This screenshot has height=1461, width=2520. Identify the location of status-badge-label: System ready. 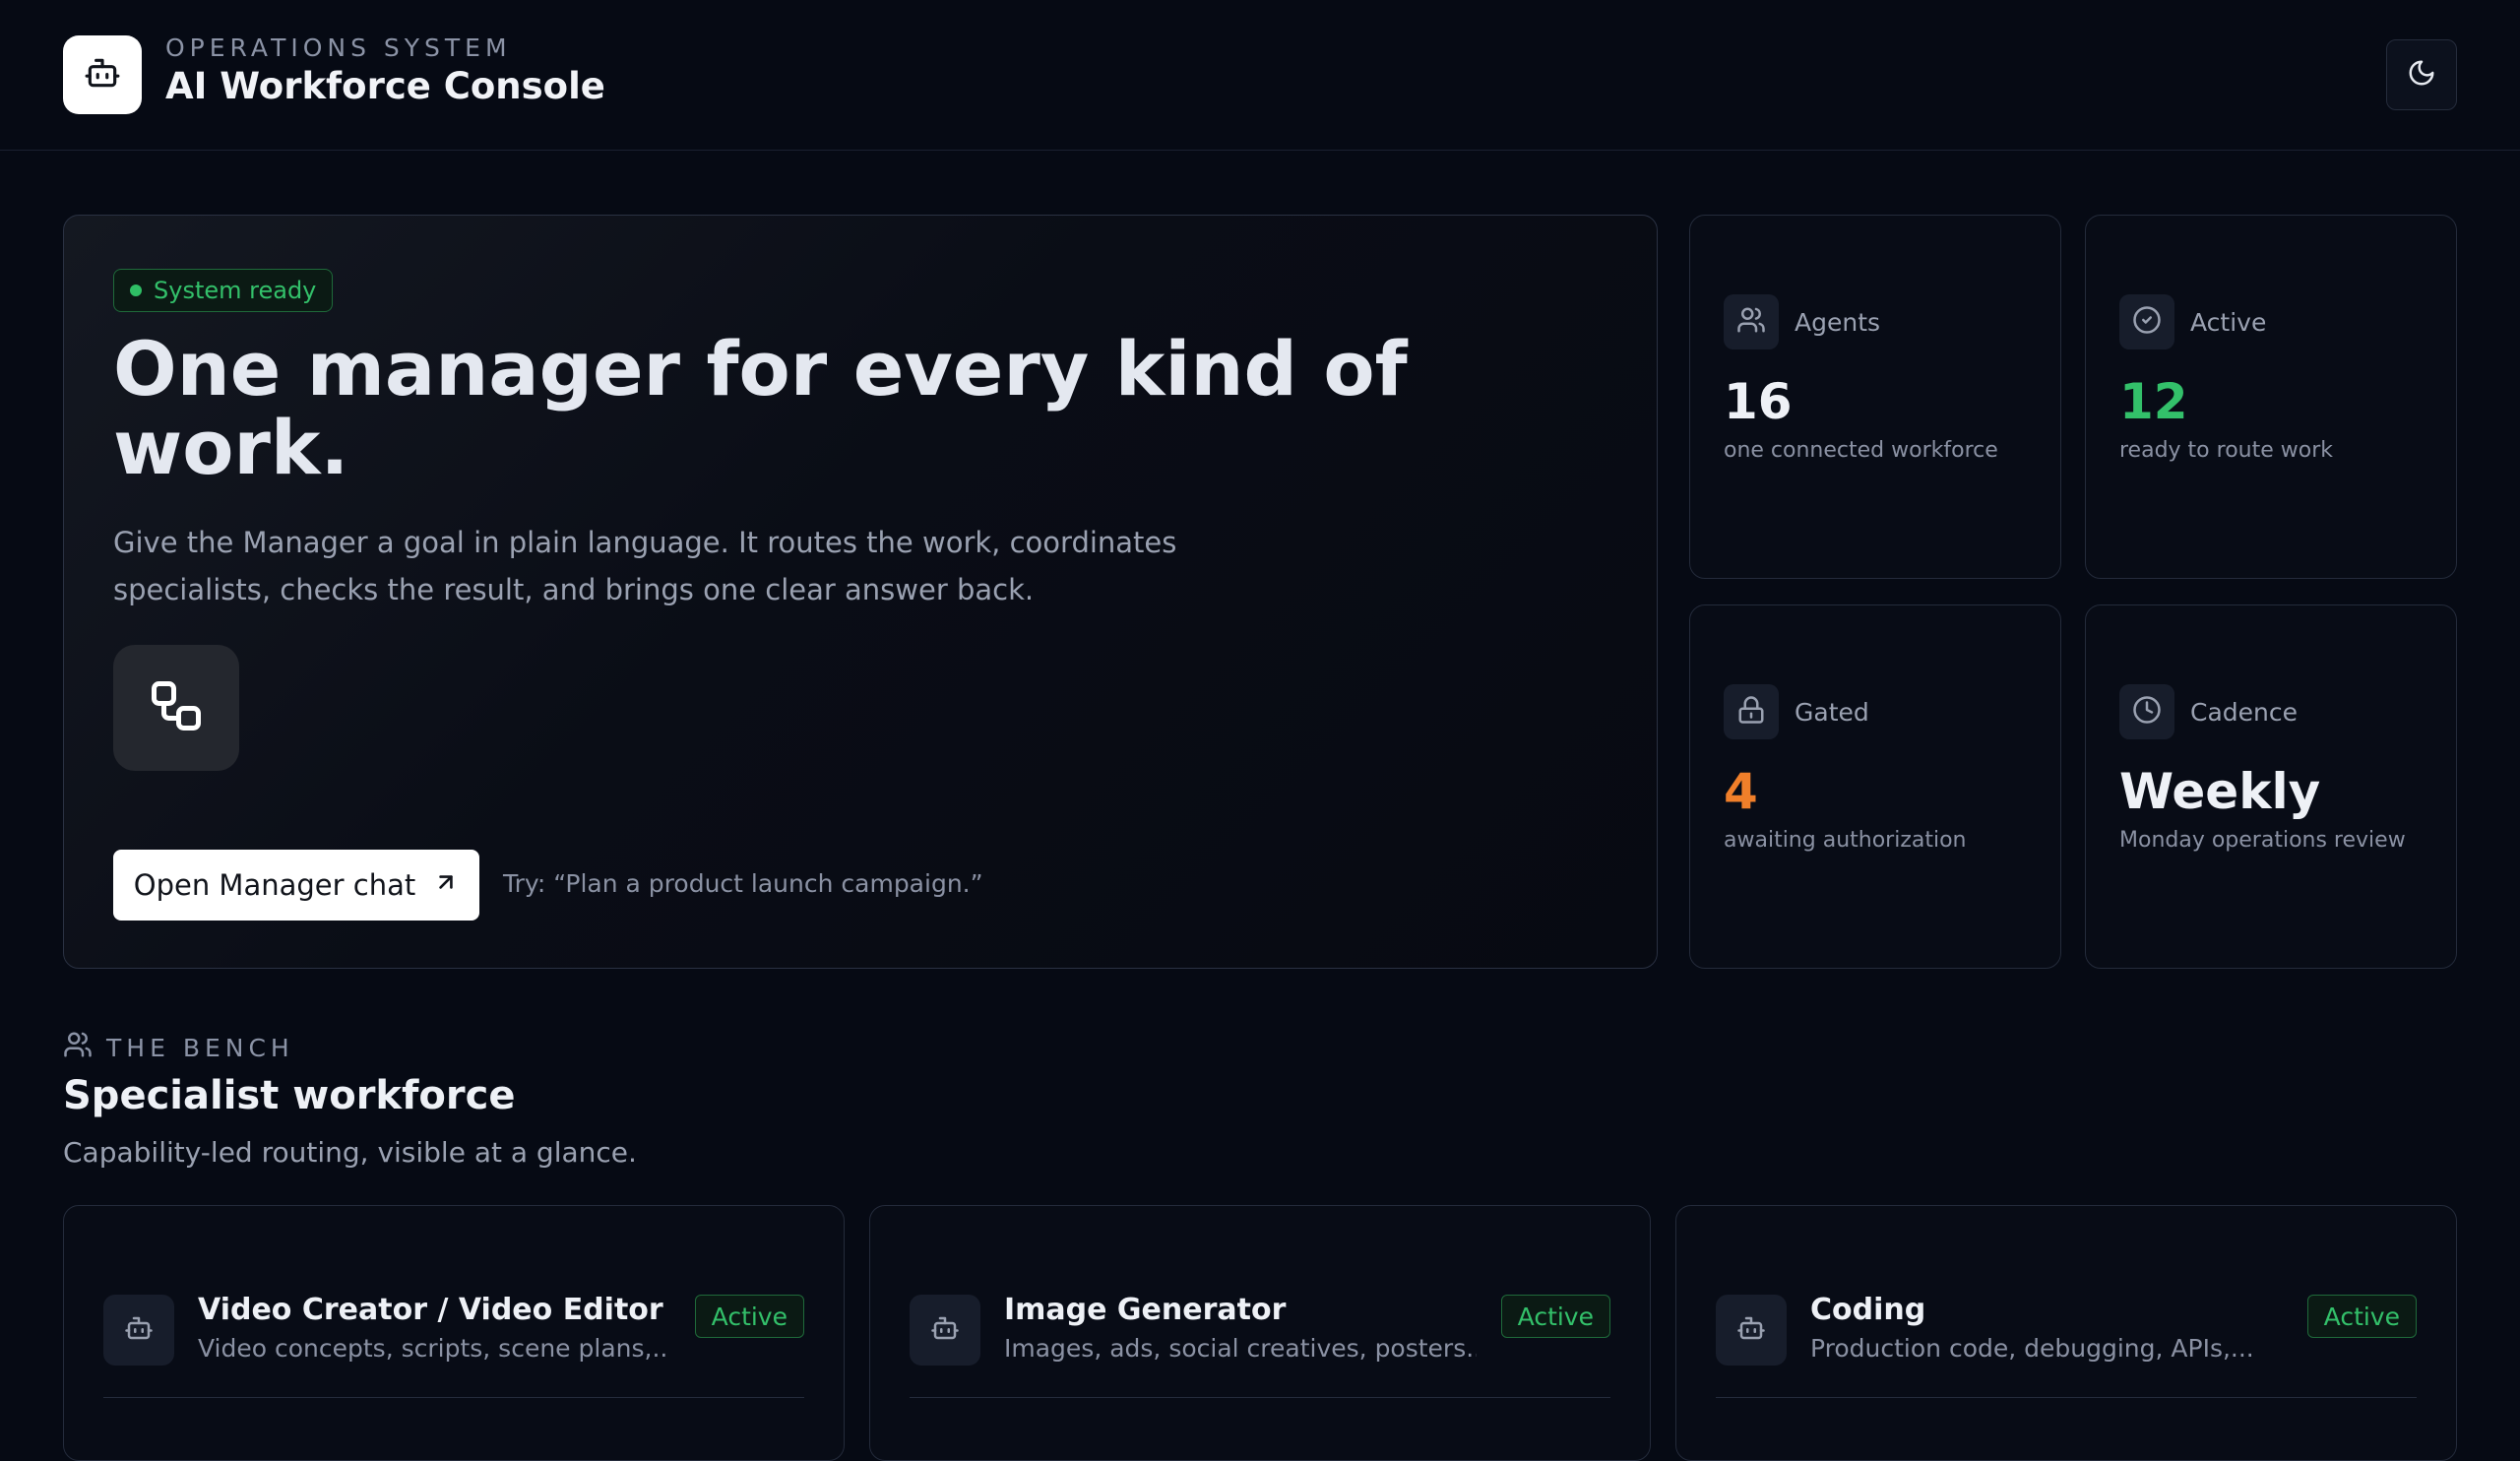
(235, 290).